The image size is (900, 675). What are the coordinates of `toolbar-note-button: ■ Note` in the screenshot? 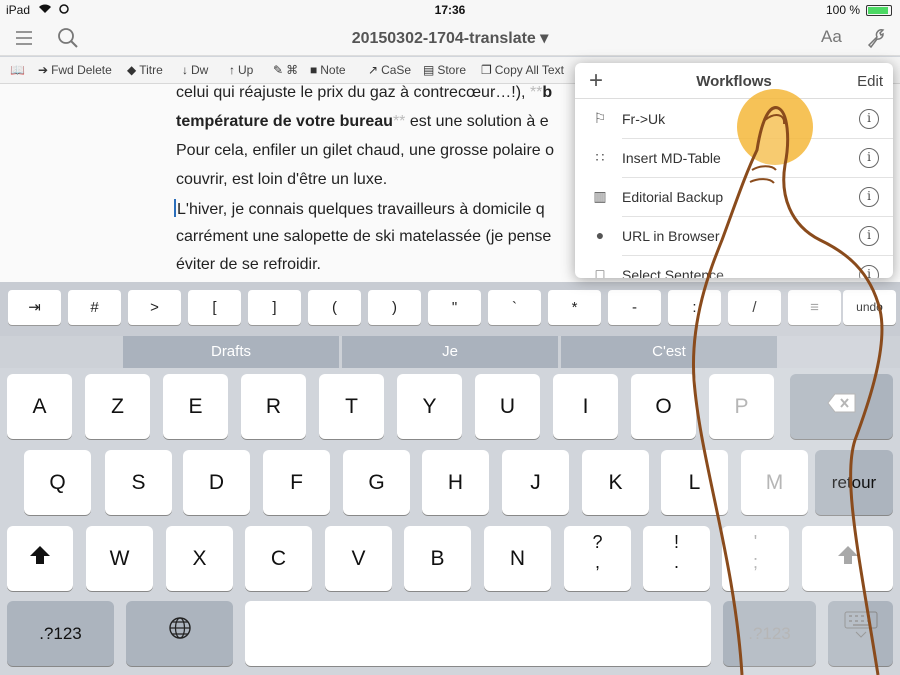 It's located at (328, 70).